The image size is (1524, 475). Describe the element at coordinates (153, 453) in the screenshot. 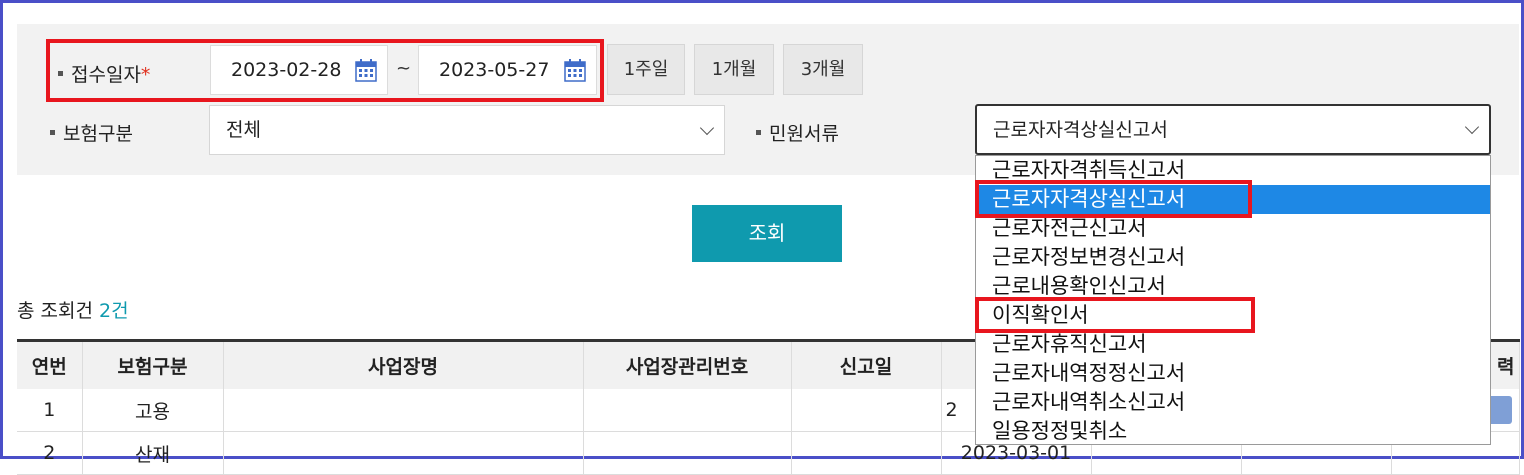

I see `table-cell: 산재` at that location.